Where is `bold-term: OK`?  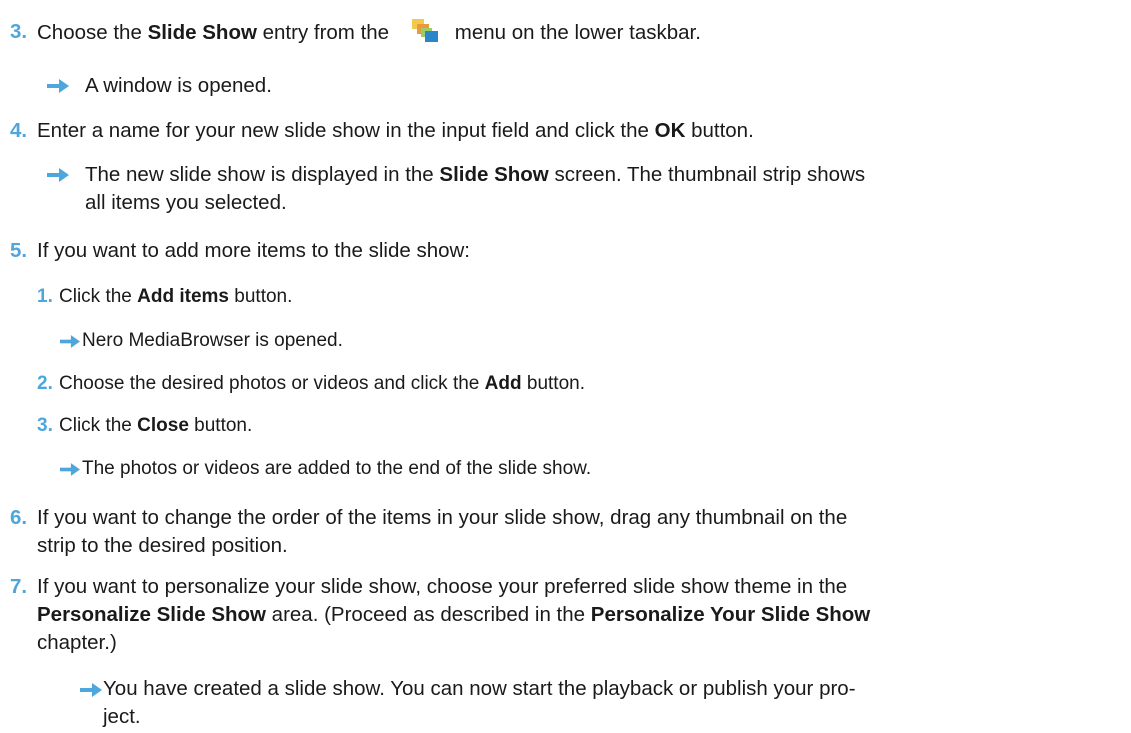
bold-term: OK is located at coordinates (670, 130).